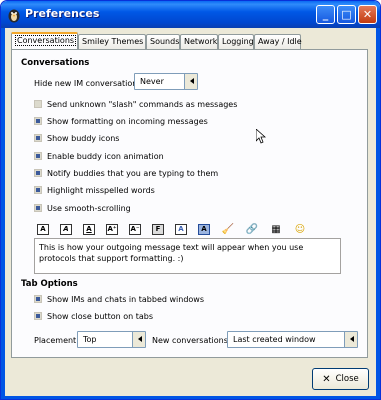 Image resolution: width=381 pixels, height=400 pixels. I want to click on tab-network-label: Network, so click(201, 41).